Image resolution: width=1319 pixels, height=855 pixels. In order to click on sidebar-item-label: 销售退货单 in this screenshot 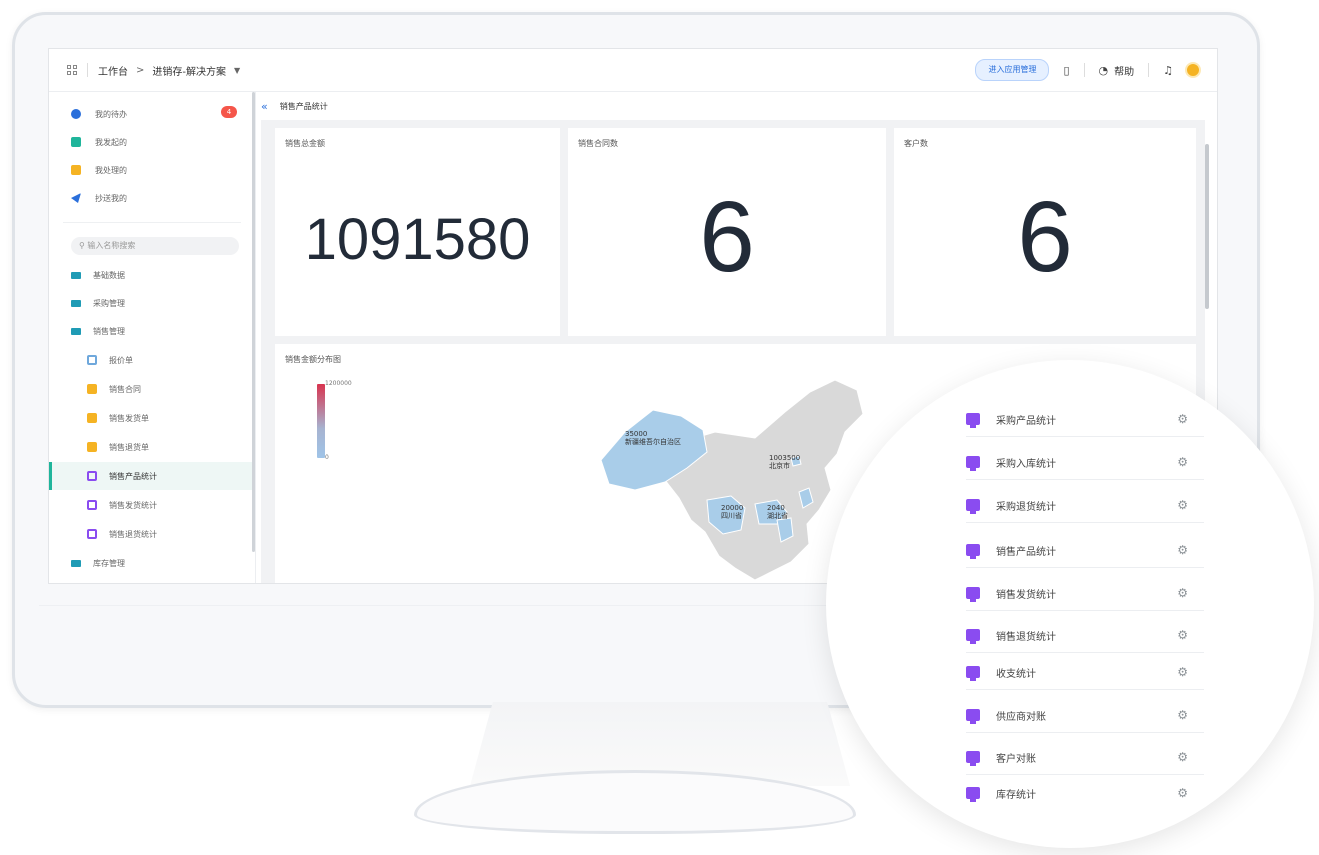, I will do `click(129, 447)`.